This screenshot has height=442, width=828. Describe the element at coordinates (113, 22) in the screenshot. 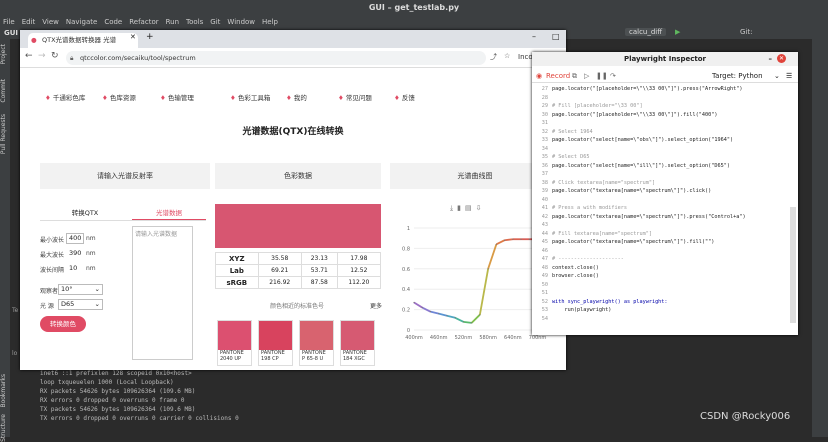

I see `menu-item-code: Code` at that location.